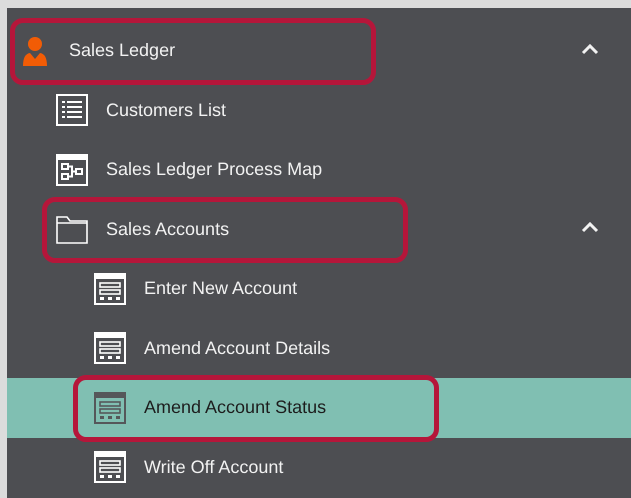 This screenshot has width=631, height=498. I want to click on folder-icon, so click(72, 229).